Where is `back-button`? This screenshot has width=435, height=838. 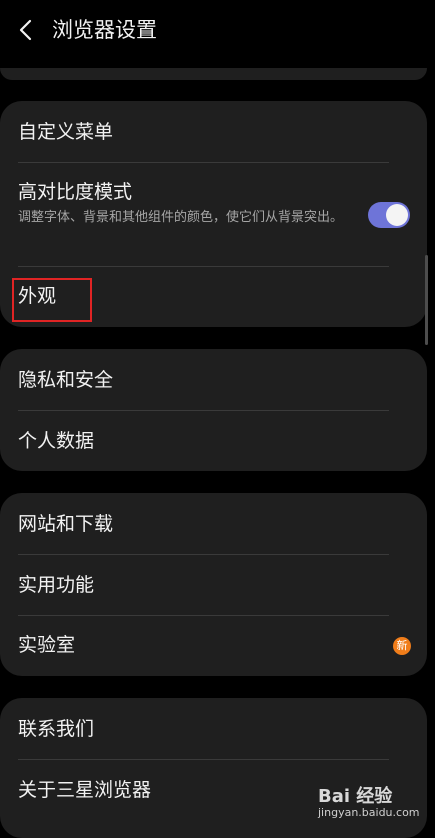 back-button is located at coordinates (26, 30).